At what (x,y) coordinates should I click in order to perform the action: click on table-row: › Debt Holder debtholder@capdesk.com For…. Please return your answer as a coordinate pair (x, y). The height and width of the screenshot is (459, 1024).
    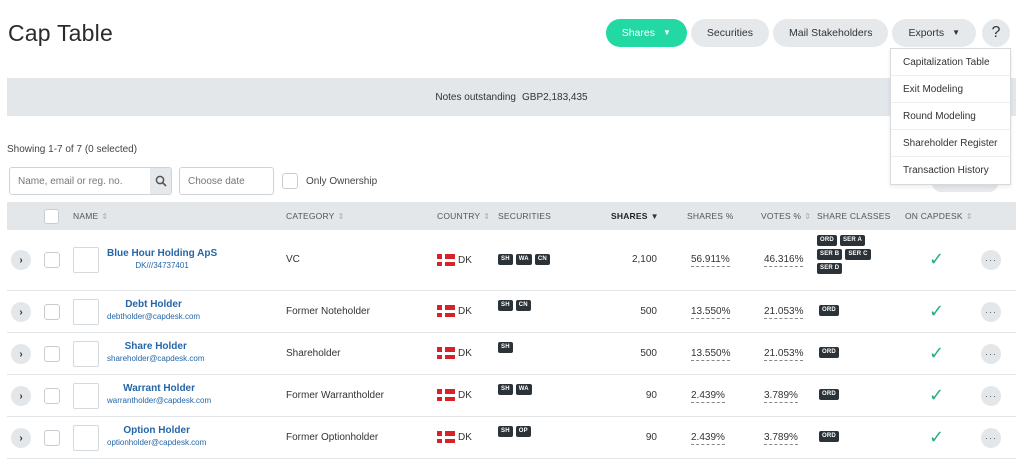
    Looking at the image, I should click on (511, 312).